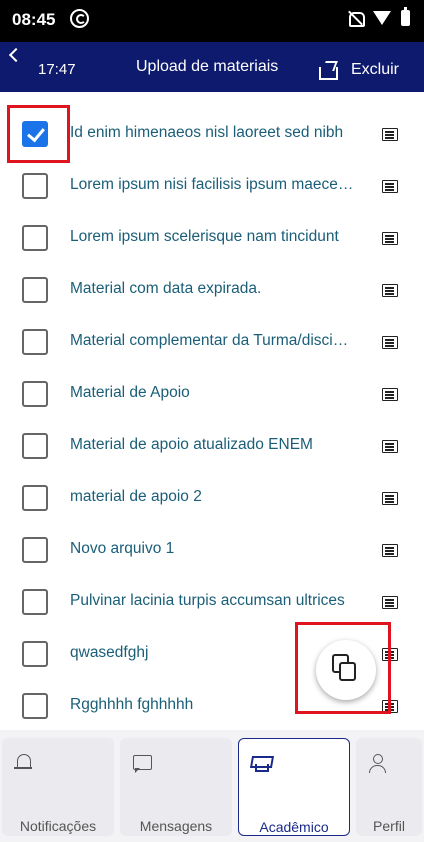  I want to click on list-item: Lorem ipsum scelerisque nam tincidunt, so click(212, 238).